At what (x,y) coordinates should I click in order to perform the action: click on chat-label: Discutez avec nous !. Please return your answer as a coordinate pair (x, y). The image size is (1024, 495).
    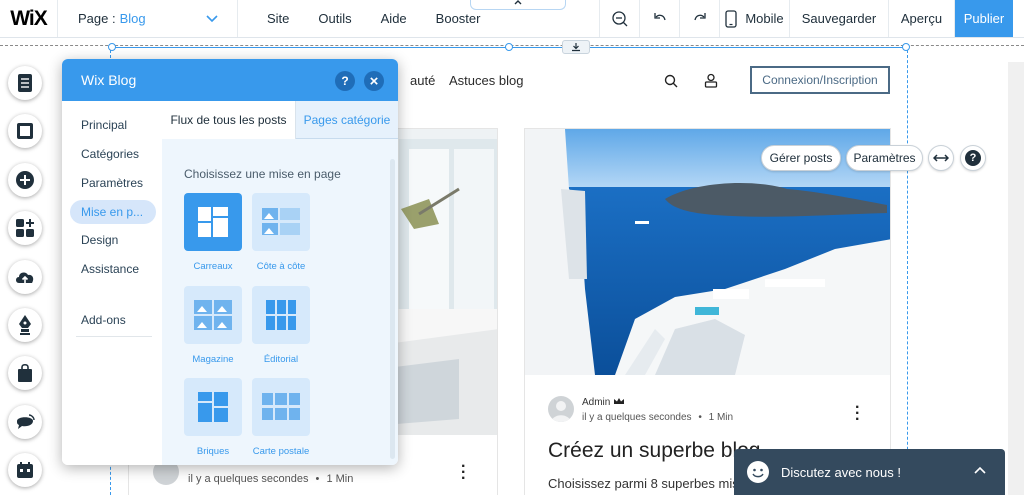
    Looking at the image, I should click on (841, 472).